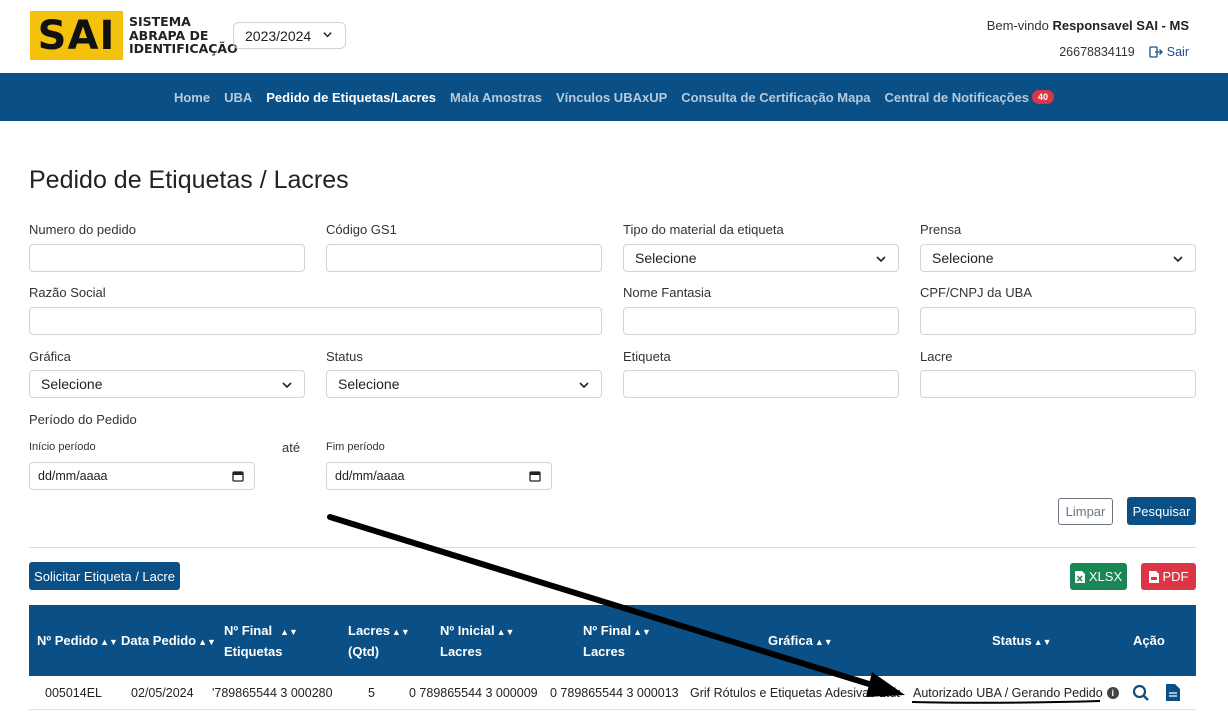 This screenshot has height=716, width=1228. I want to click on inicio-periodo-label: Início período, so click(62, 447).